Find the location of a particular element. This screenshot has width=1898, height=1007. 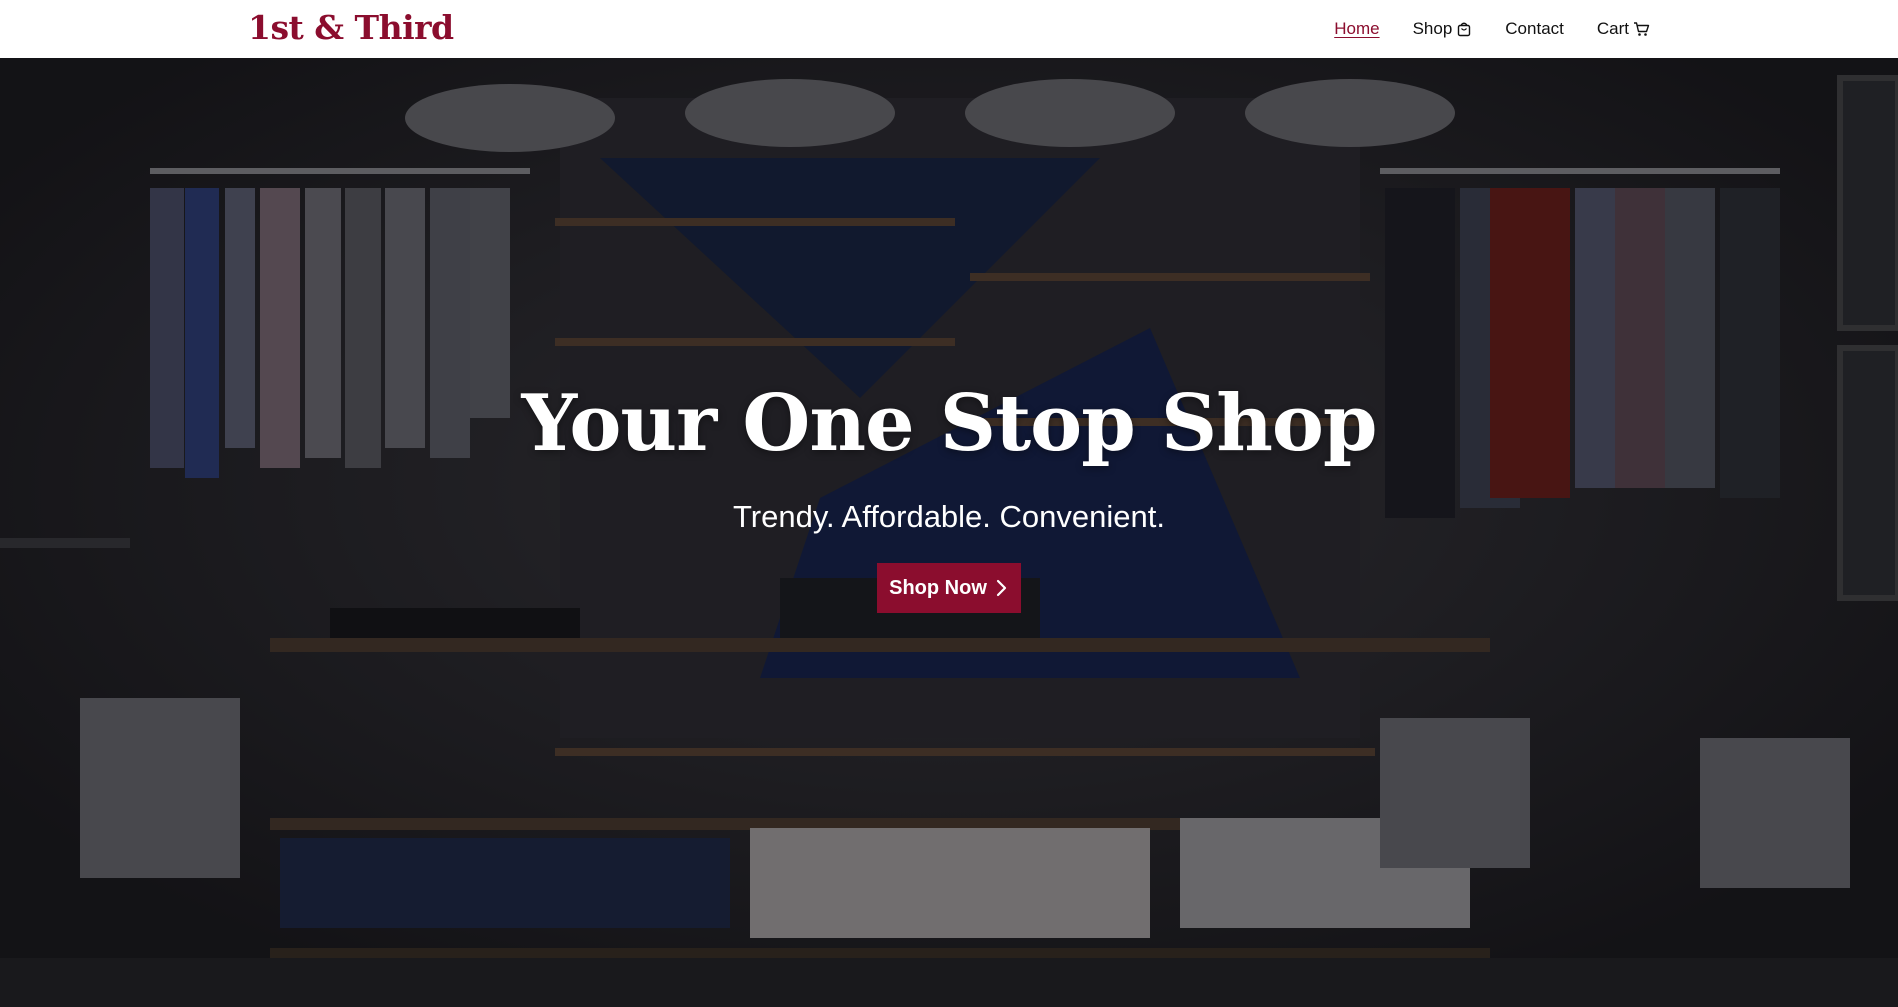

shop-now-label: Shop Now is located at coordinates (938, 587).